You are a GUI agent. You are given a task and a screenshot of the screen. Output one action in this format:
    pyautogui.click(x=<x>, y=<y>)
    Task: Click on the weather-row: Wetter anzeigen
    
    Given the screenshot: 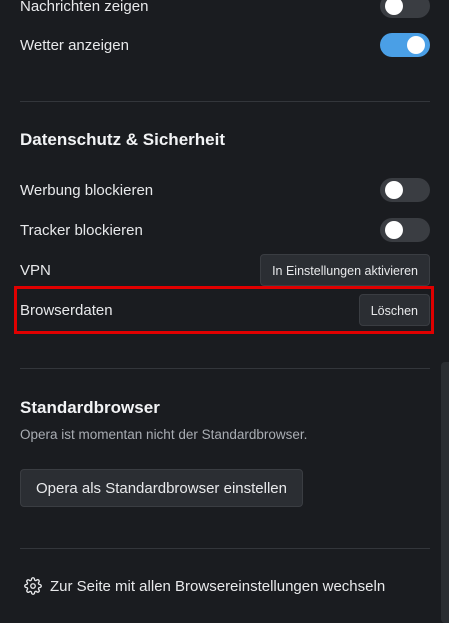 What is the action you would take?
    pyautogui.click(x=225, y=45)
    